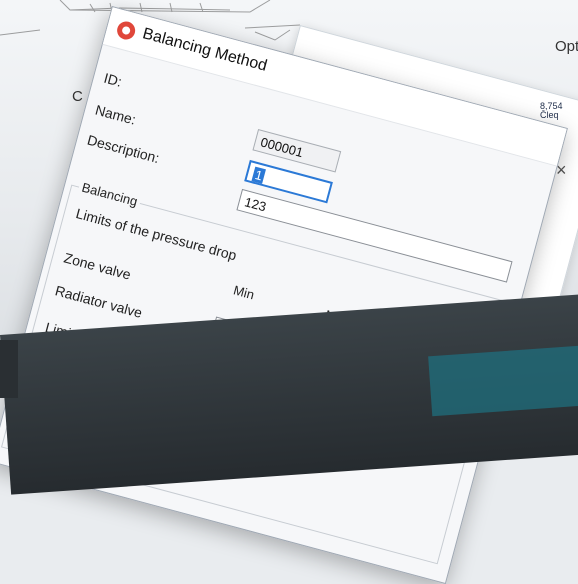 The width and height of the screenshot is (578, 584). I want to click on description-value: 123, so click(255, 204).